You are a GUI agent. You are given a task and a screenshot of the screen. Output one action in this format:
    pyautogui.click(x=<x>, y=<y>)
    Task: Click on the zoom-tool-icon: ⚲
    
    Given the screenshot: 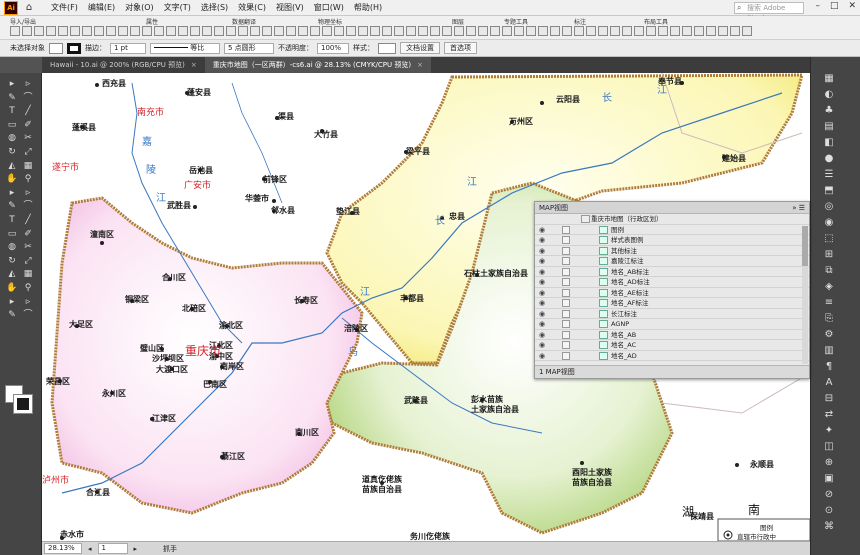 What is the action you would take?
    pyautogui.click(x=28, y=179)
    